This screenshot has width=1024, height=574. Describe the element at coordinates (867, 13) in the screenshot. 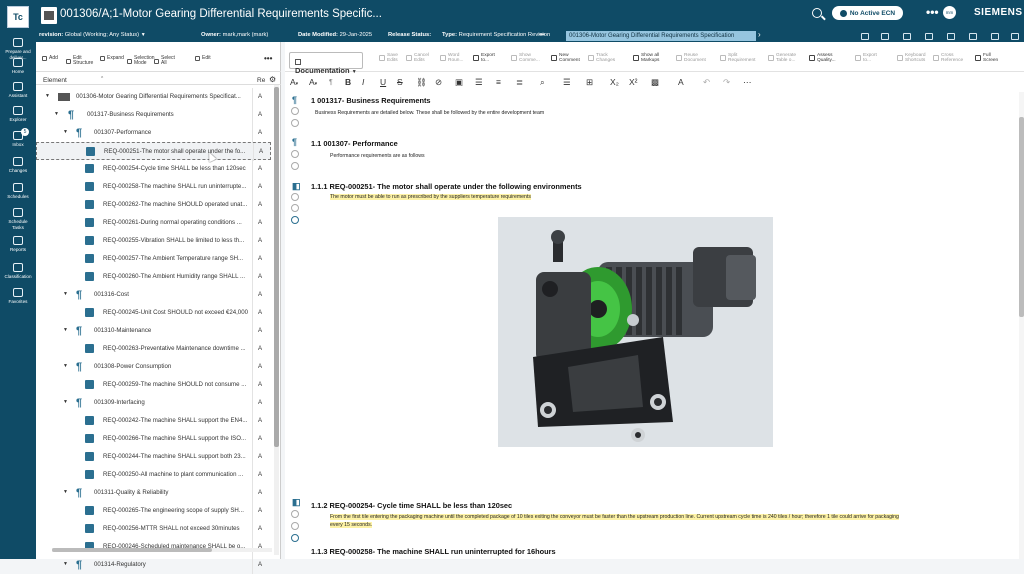

I see `active-ecn-badge: No Active ECN` at that location.